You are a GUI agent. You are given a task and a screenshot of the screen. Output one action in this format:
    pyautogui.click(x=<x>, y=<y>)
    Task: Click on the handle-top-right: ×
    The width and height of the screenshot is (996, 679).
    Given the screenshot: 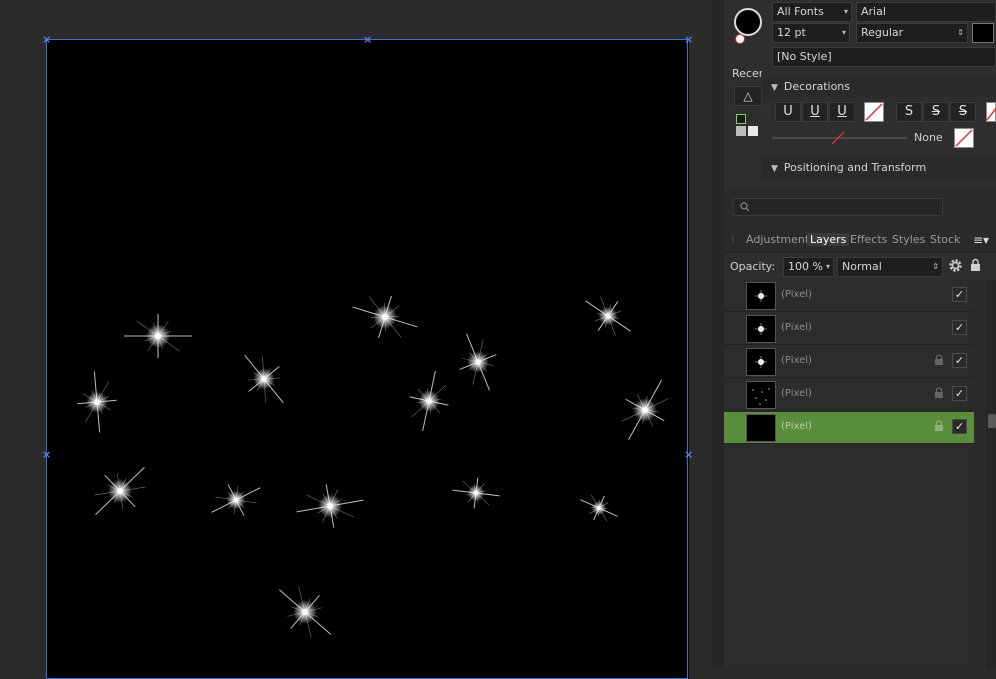 What is the action you would take?
    pyautogui.click(x=688, y=39)
    